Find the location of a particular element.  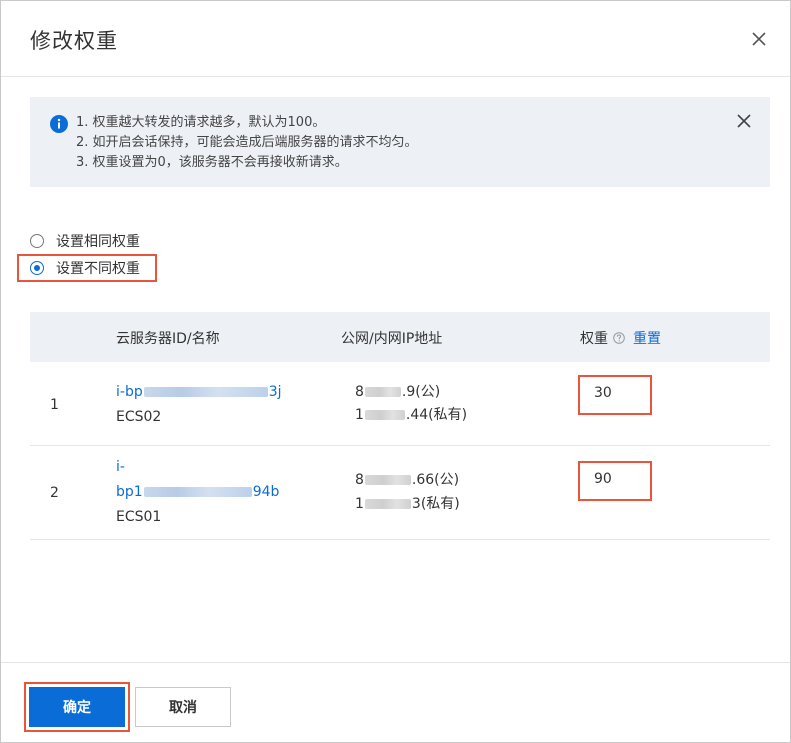

help-icon is located at coordinates (619, 338).